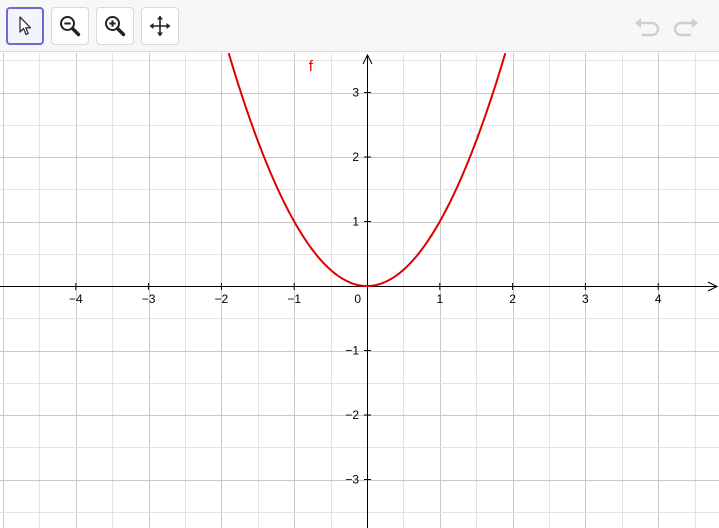  I want to click on x-tick-label: −1, so click(294, 299).